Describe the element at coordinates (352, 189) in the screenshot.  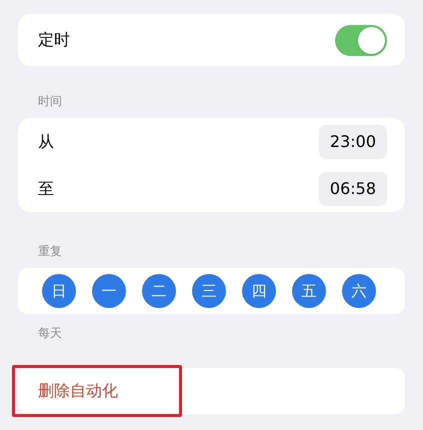
I see `time-value-button: 06:58` at that location.